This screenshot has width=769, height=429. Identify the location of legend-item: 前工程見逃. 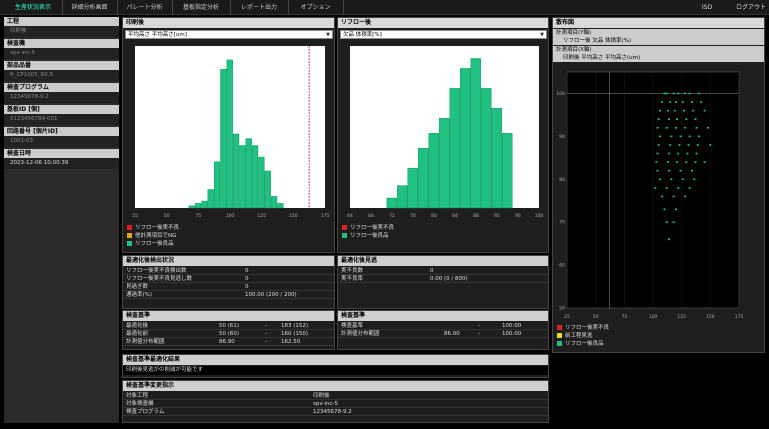
(575, 336).